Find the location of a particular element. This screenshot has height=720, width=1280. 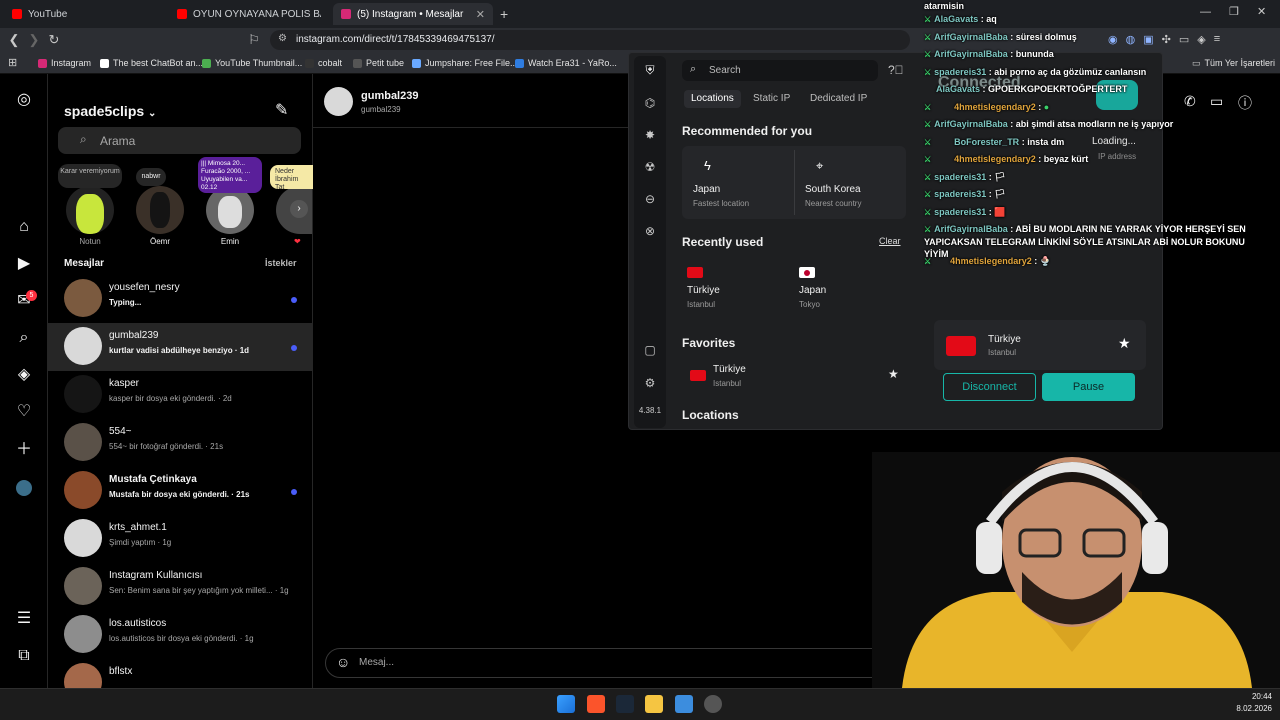

list-item: 554~ 554~ bir fotoğraf gönderdi. · 21s is located at coordinates (180, 443).